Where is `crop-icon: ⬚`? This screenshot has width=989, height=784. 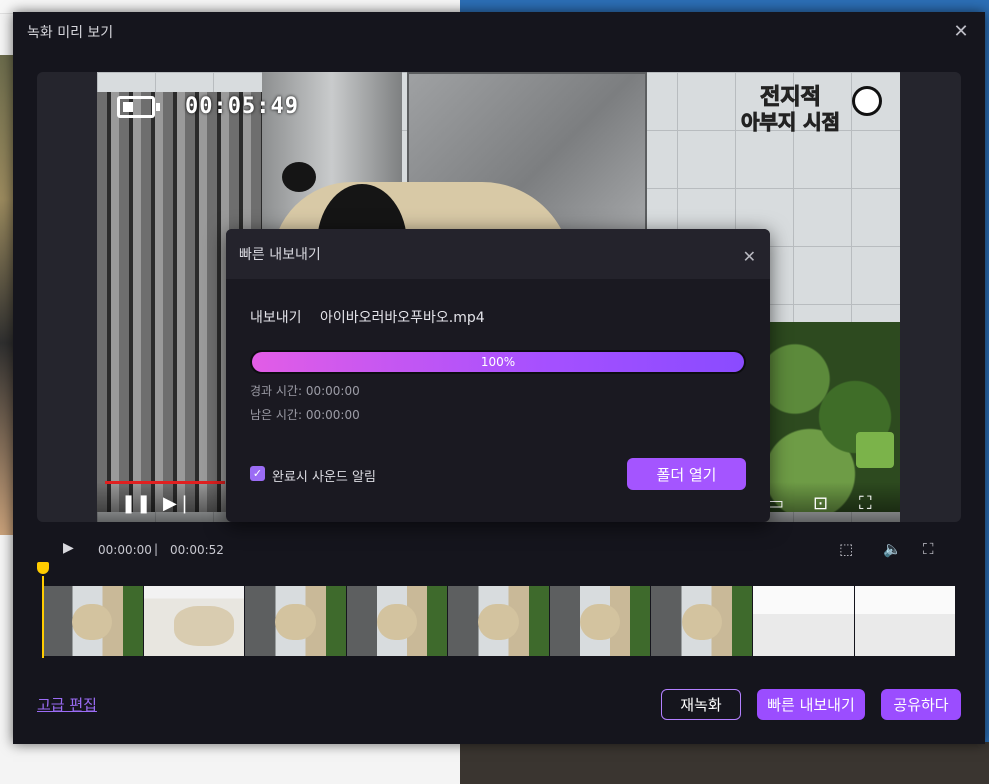 crop-icon: ⬚ is located at coordinates (846, 549).